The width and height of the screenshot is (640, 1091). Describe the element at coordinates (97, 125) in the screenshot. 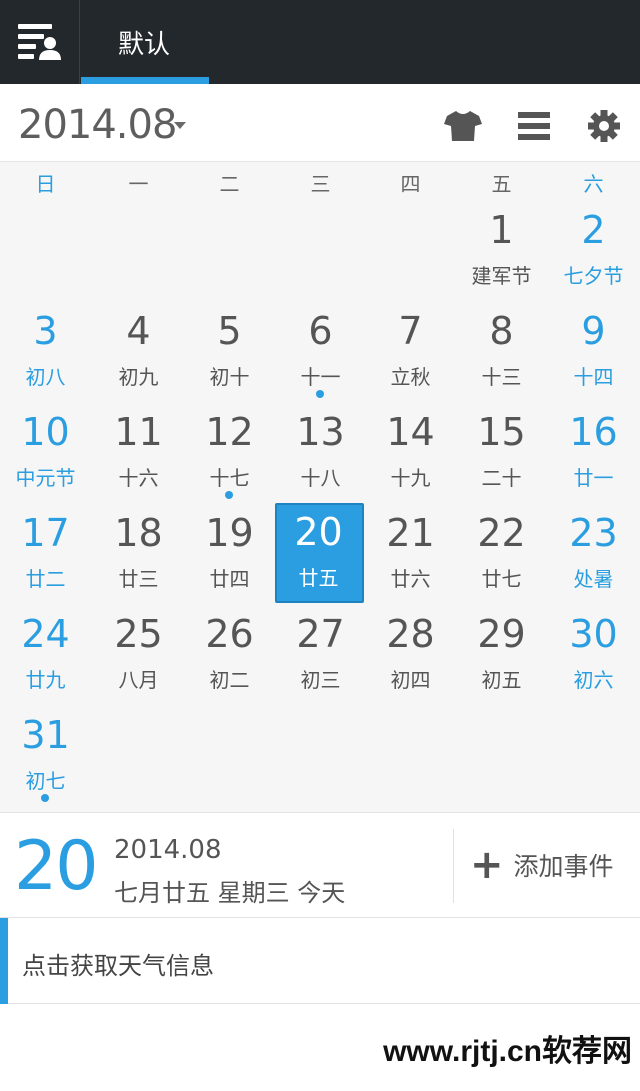

I see `month-selector: 2014.08` at that location.